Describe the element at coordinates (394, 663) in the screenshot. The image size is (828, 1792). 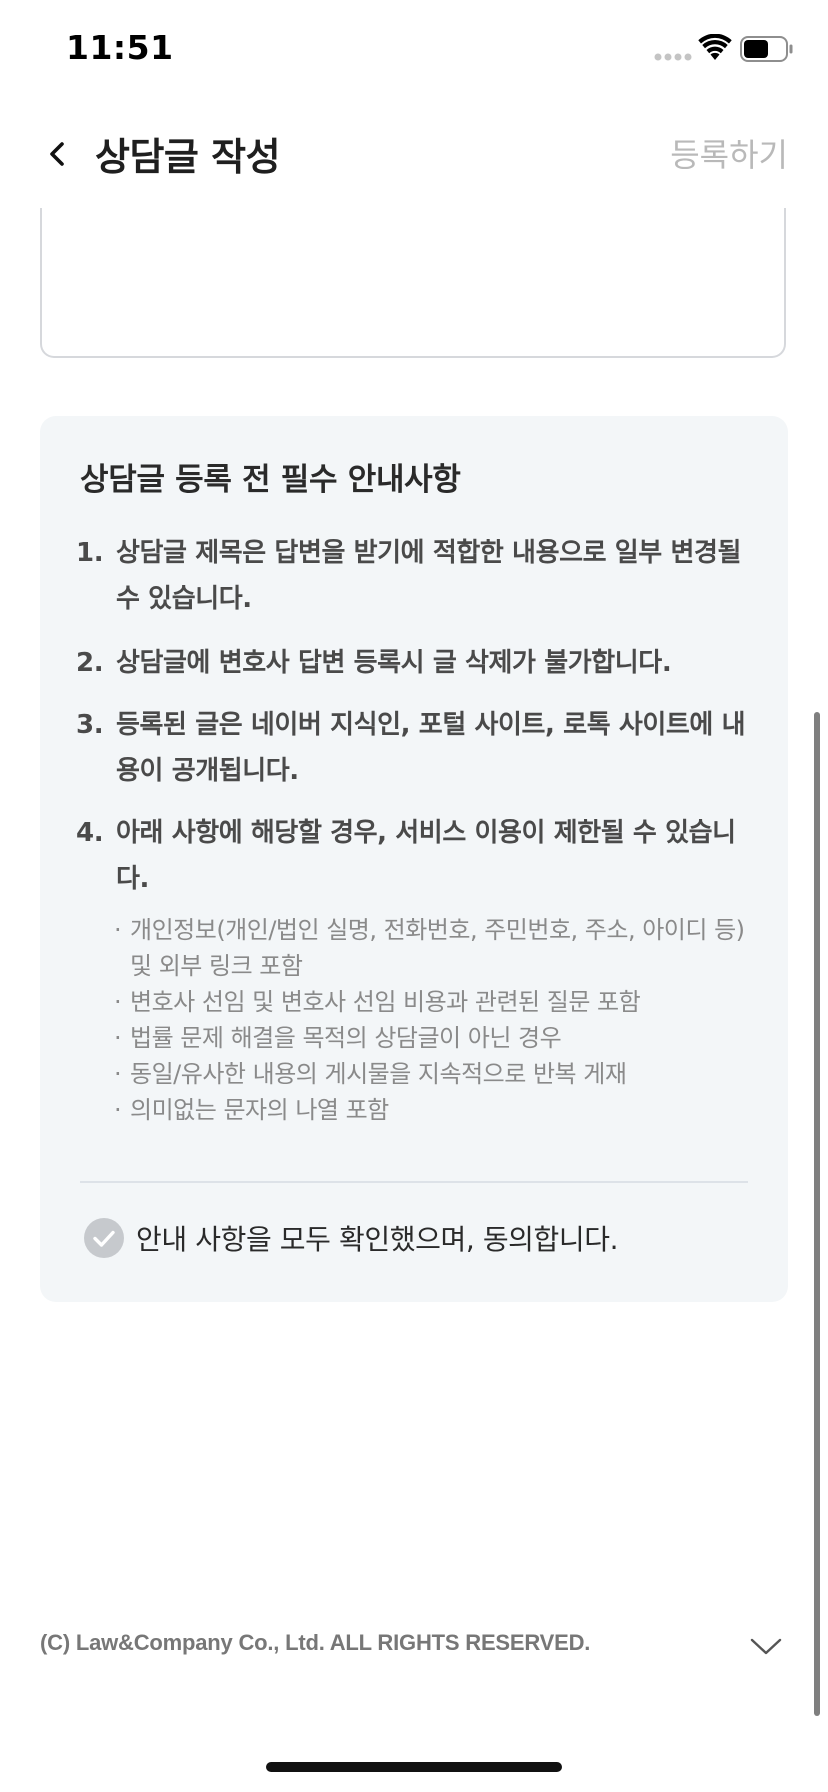
I see `notice-item-text: 상담글에 변호사 답변 등록시 글 삭제가 불가합니다.` at that location.